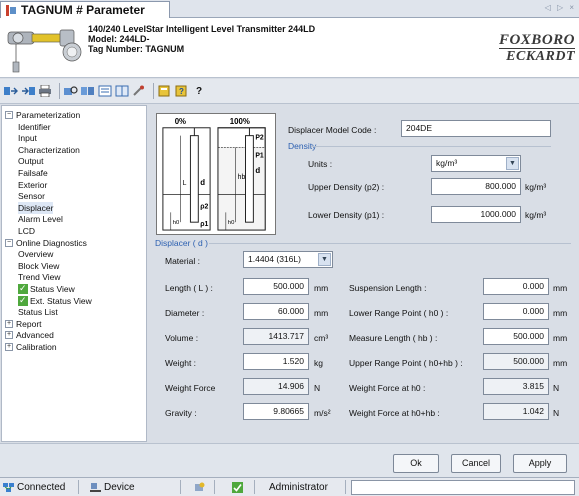 This screenshot has width=579, height=496. I want to click on status-bar: Connected Device Administrator, so click(289, 486).